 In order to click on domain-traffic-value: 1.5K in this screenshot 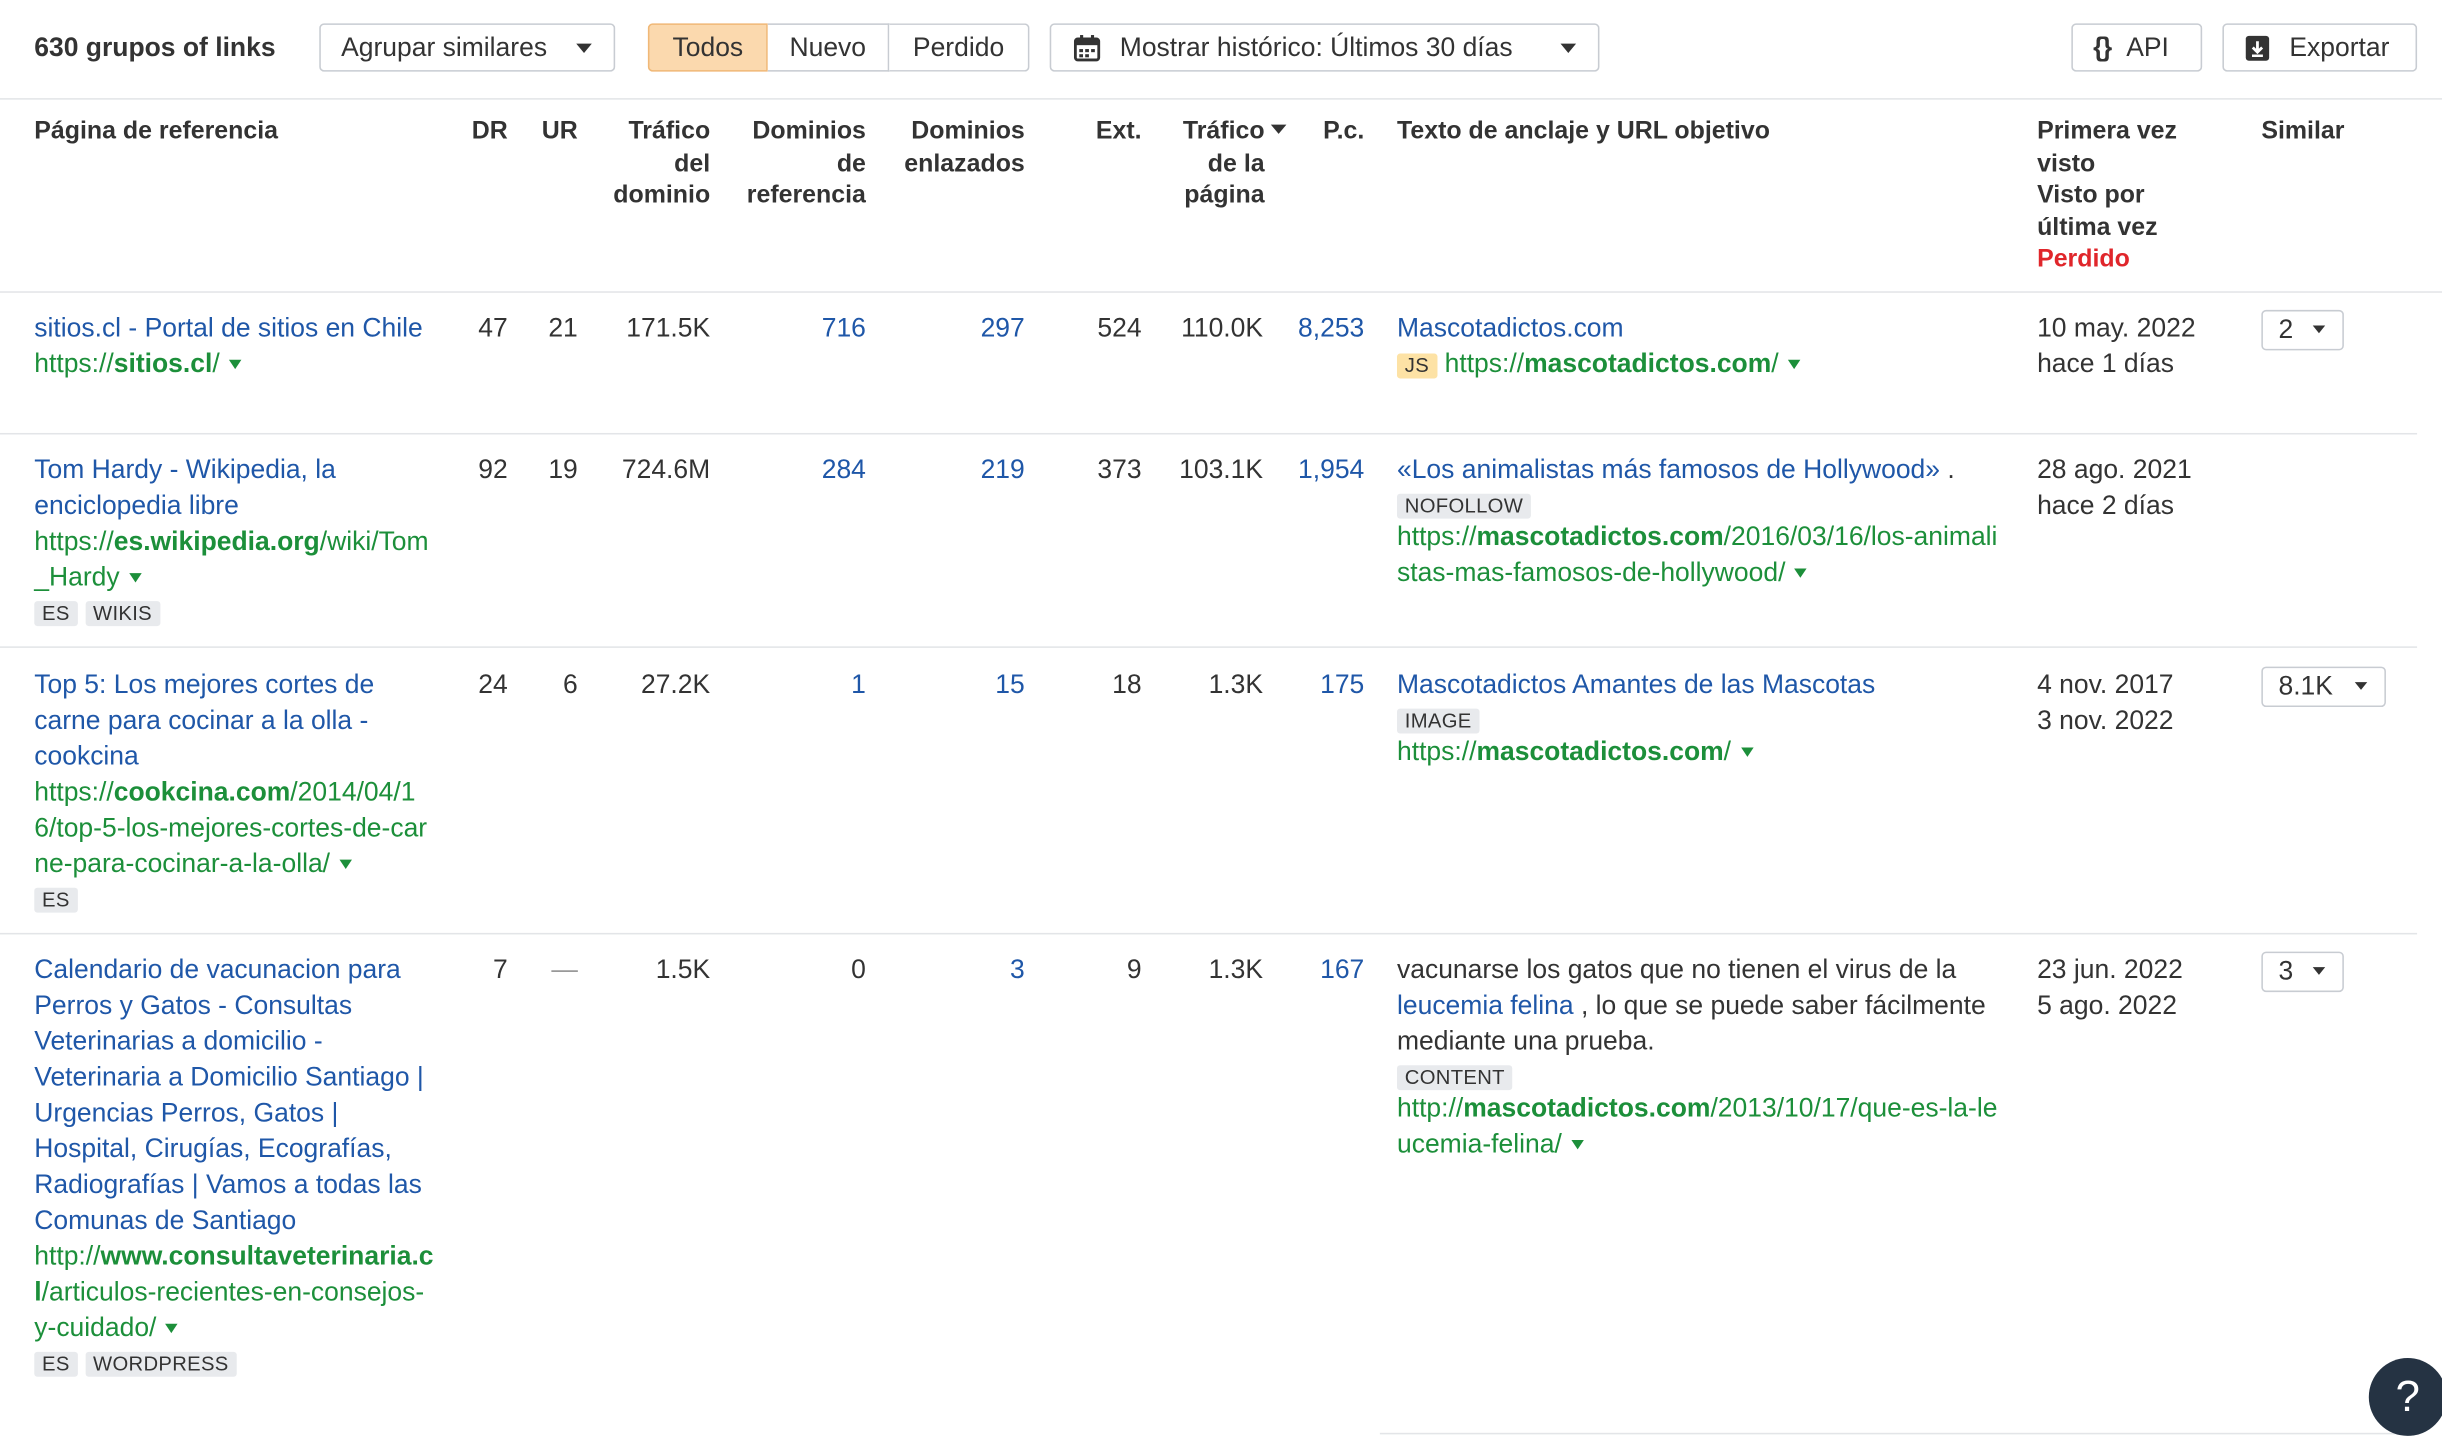, I will do `click(683, 969)`.